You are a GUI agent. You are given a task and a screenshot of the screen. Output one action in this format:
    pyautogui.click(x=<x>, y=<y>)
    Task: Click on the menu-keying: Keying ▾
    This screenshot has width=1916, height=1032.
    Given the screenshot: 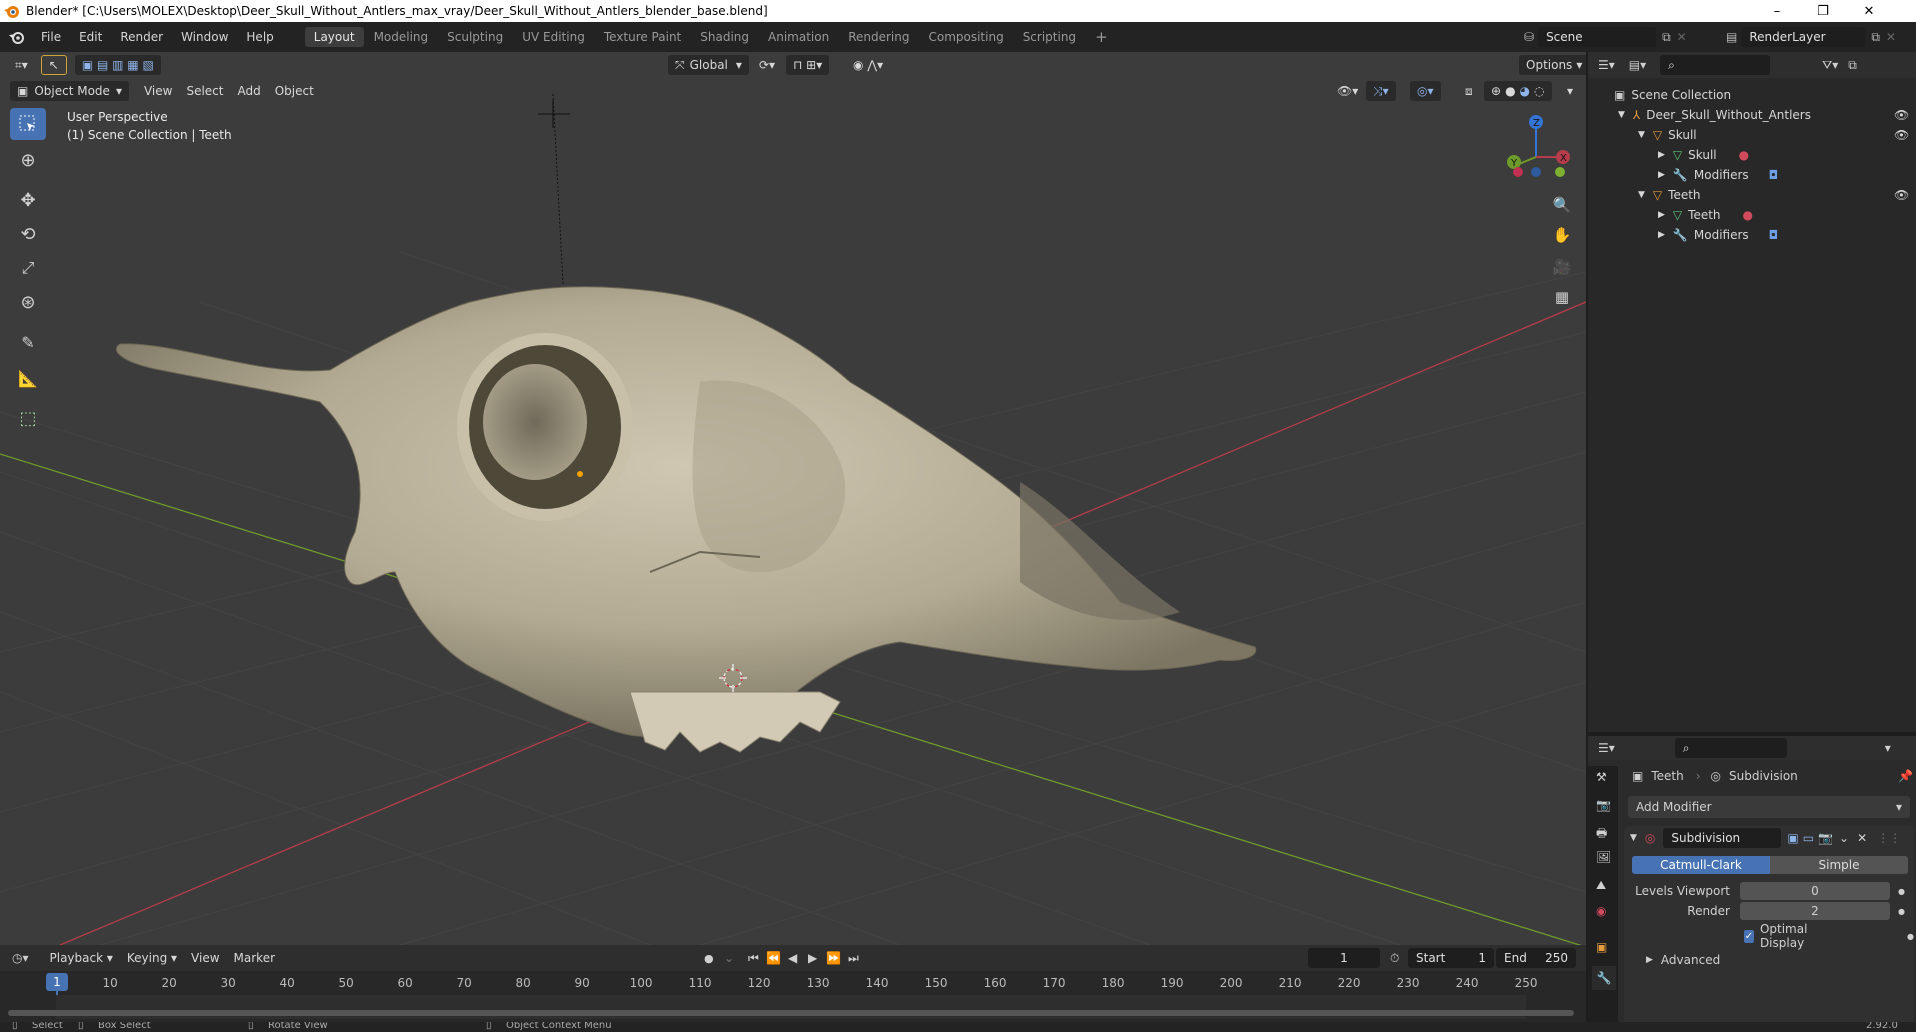 What is the action you would take?
    pyautogui.click(x=152, y=958)
    